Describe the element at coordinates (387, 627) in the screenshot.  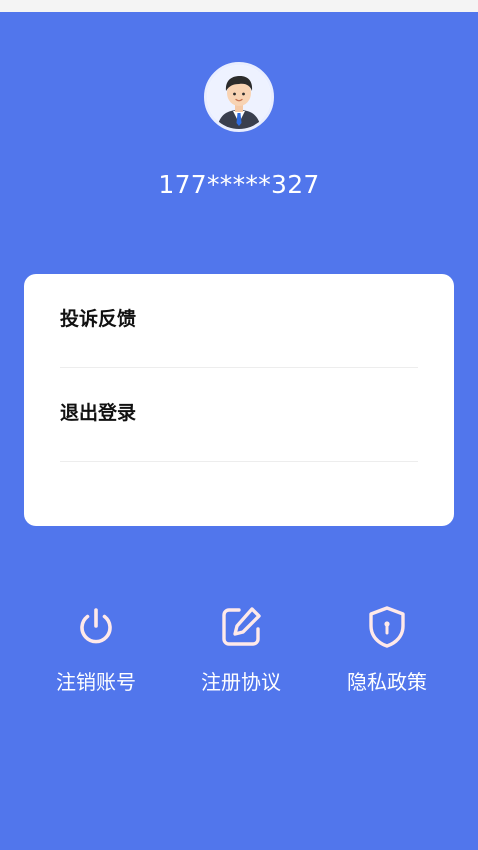
I see `shield-lock-icon` at that location.